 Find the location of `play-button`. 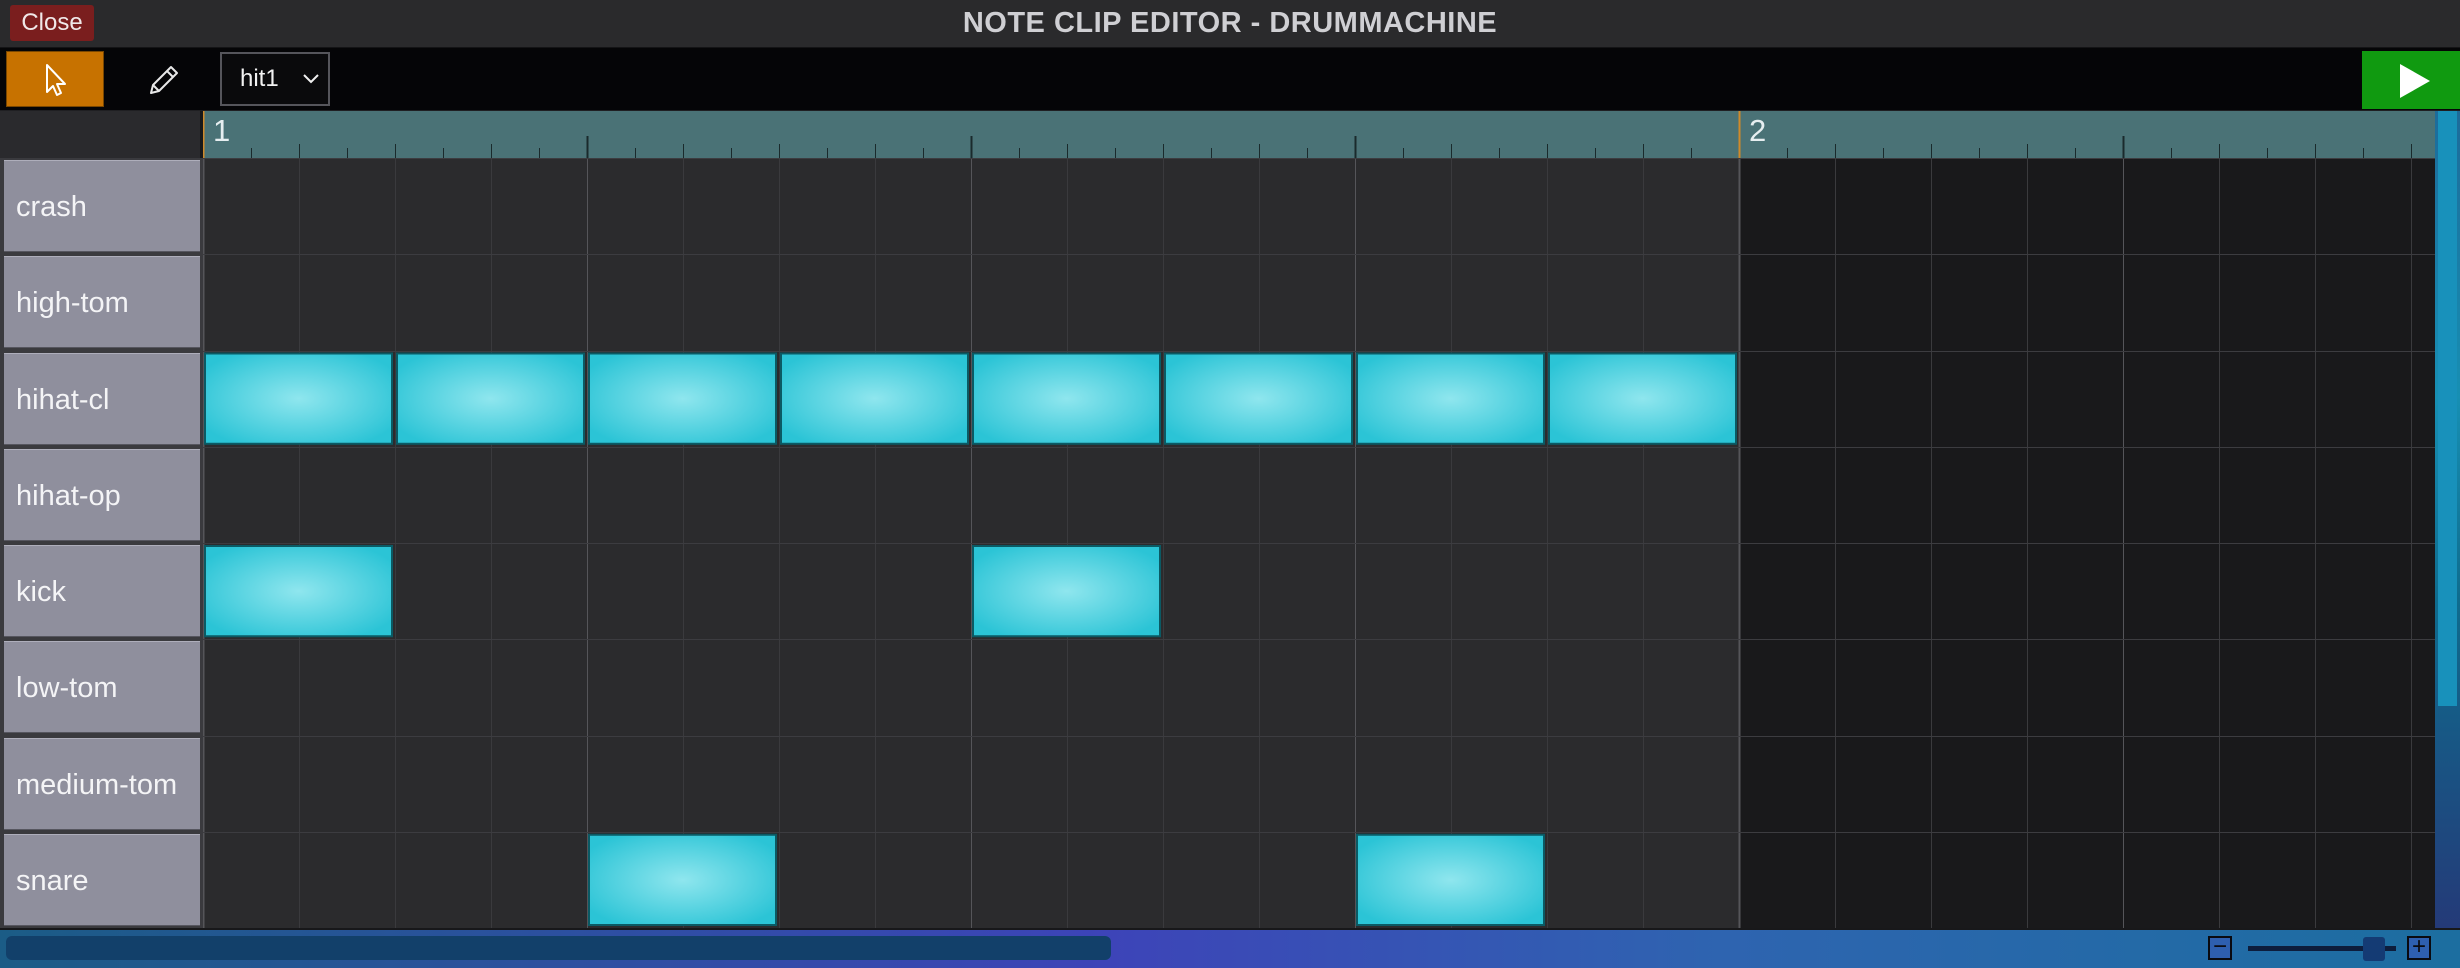

play-button is located at coordinates (2411, 80).